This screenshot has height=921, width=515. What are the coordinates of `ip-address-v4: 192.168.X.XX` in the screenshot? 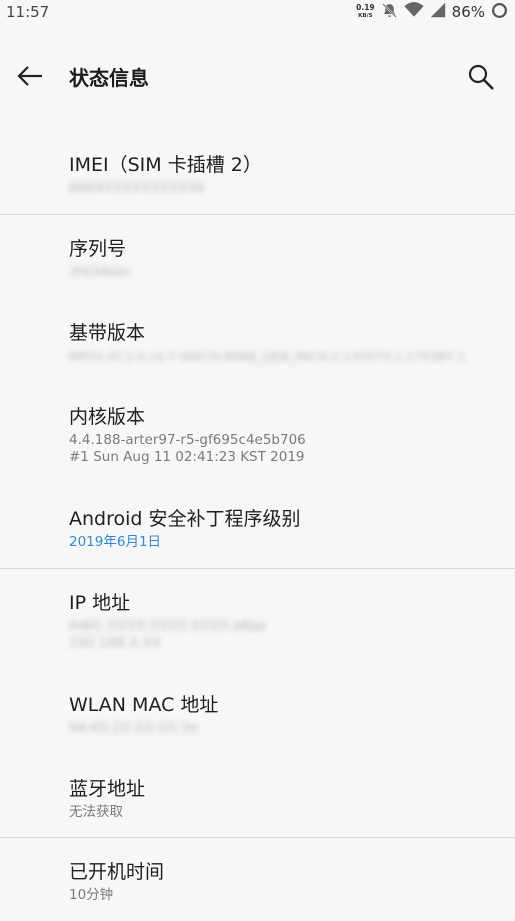 It's located at (115, 643).